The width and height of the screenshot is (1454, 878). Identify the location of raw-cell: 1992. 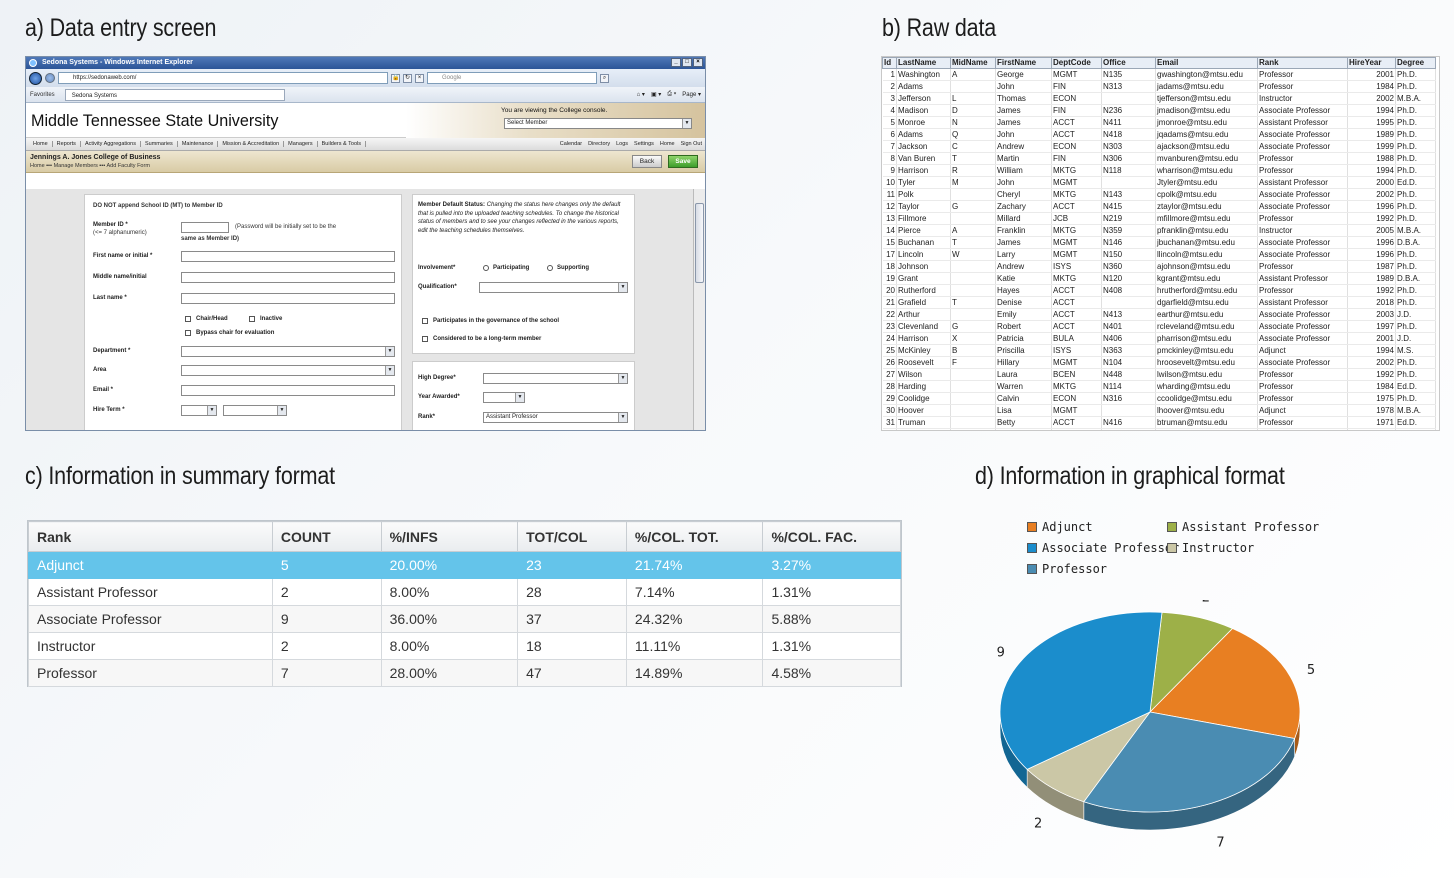
(1371, 374).